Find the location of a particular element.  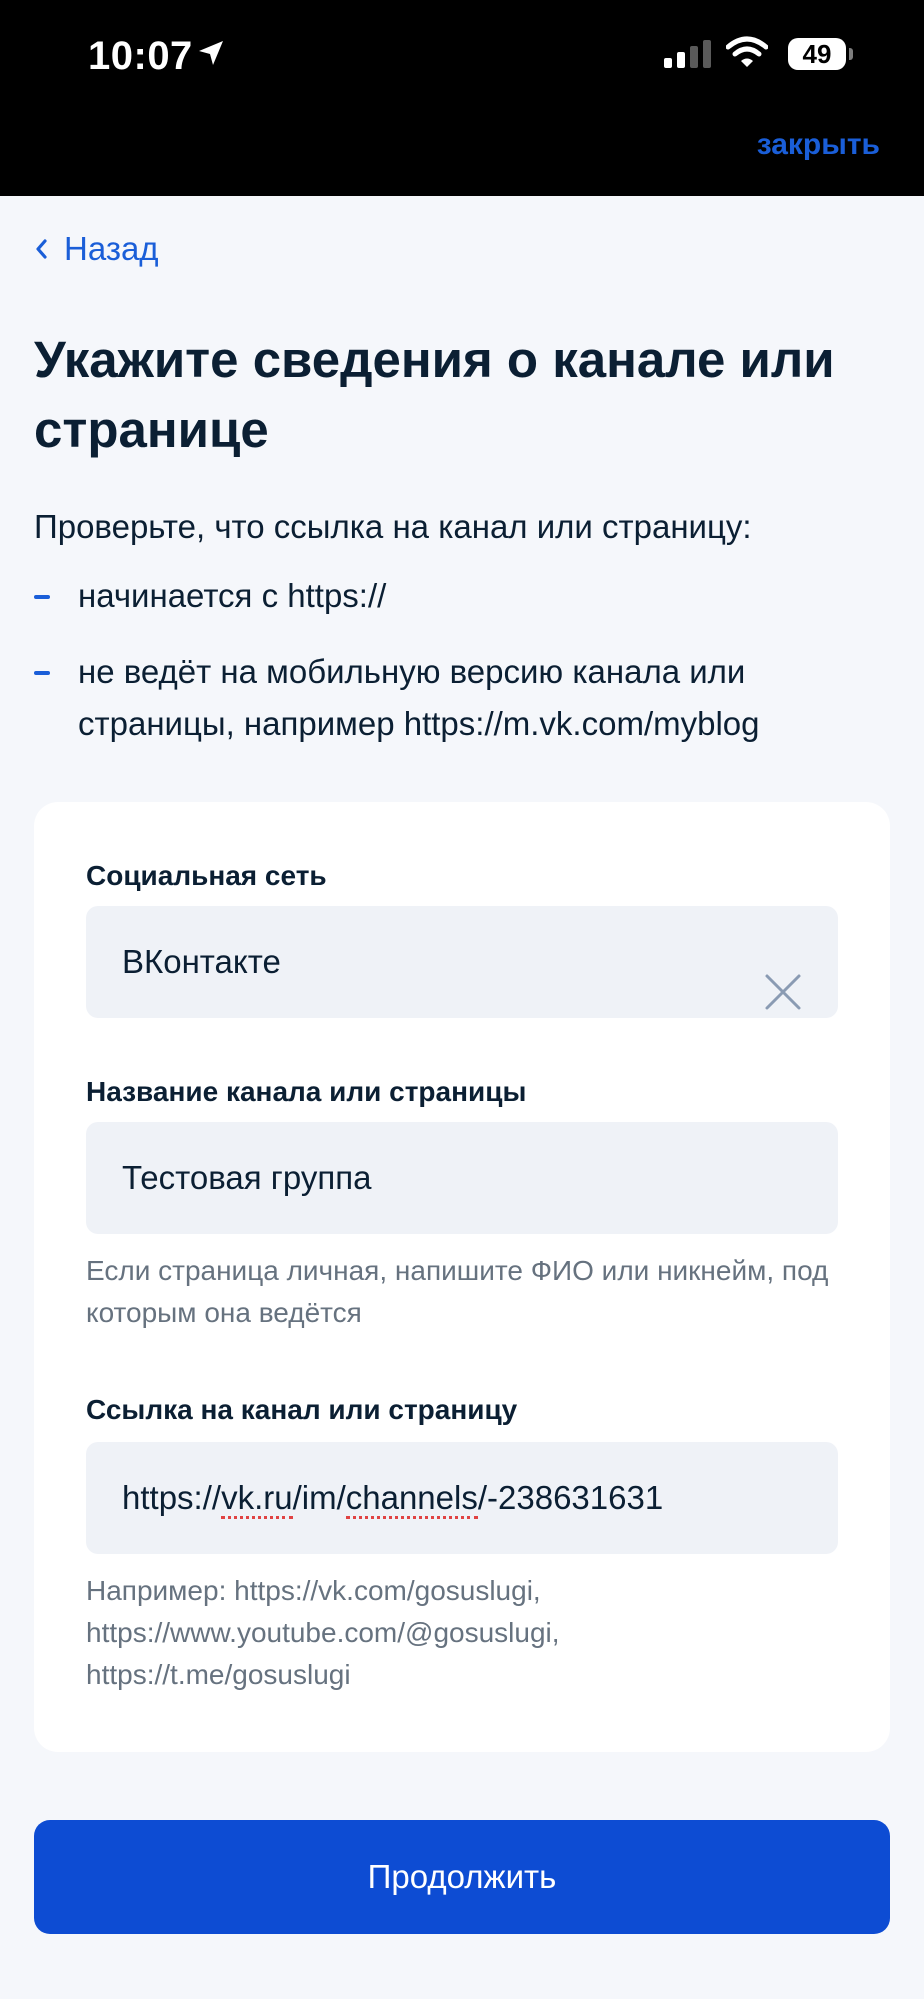

status-time: 10:07 is located at coordinates (140, 56).